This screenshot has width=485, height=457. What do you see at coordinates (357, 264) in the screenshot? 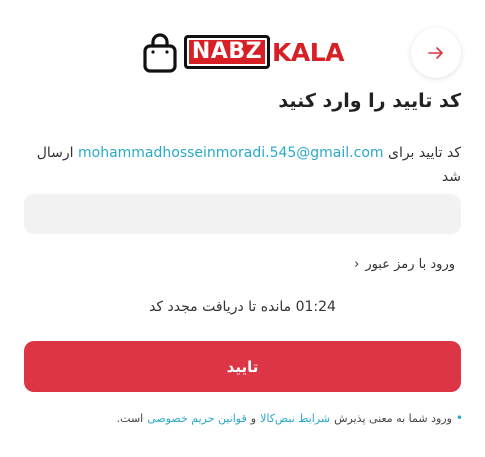
I see `chevron-left-icon: ‹` at bounding box center [357, 264].